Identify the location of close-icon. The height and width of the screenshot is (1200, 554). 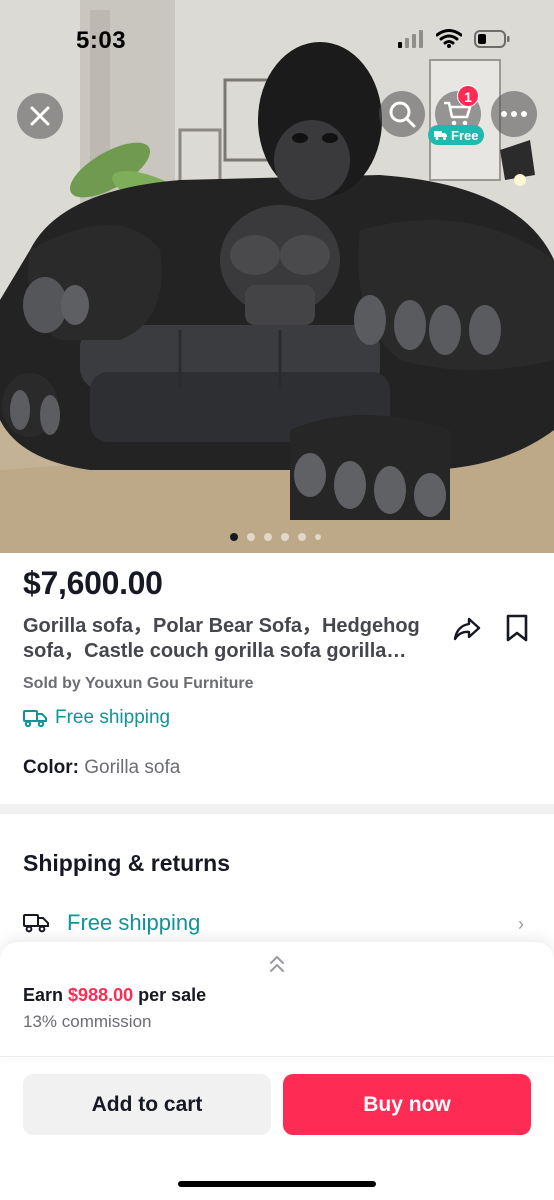
(40, 116).